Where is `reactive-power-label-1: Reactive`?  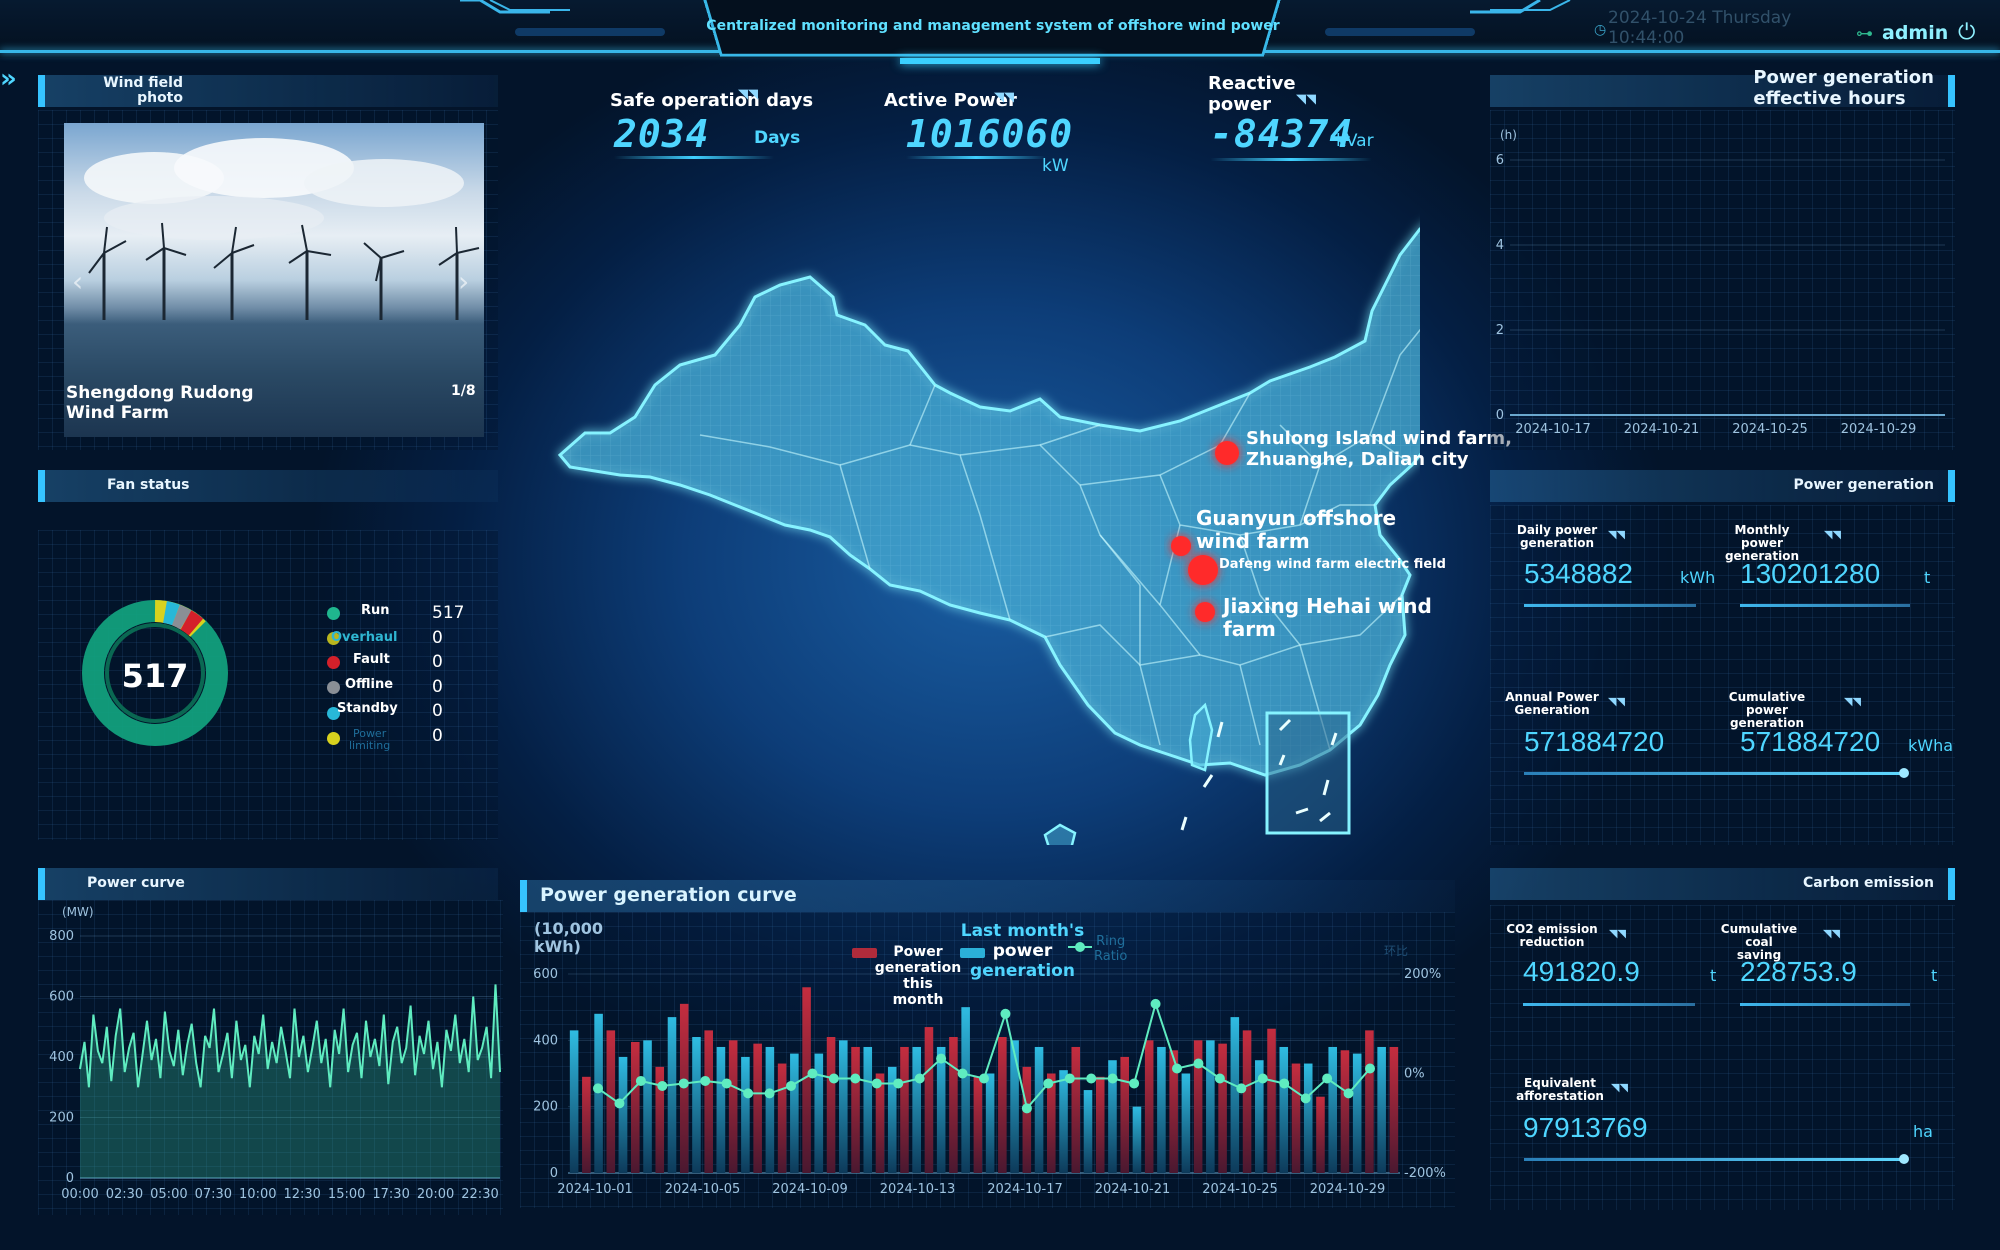 reactive-power-label-1: Reactive is located at coordinates (1252, 83).